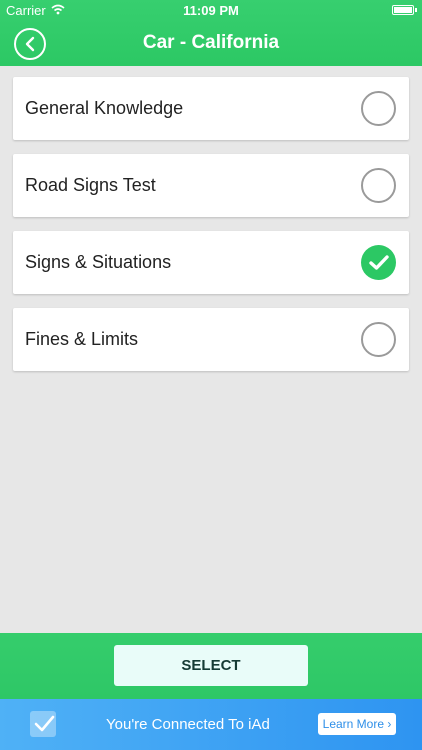 The height and width of the screenshot is (750, 422). I want to click on header: Carrier 11:09 PM Car - California, so click(211, 33).